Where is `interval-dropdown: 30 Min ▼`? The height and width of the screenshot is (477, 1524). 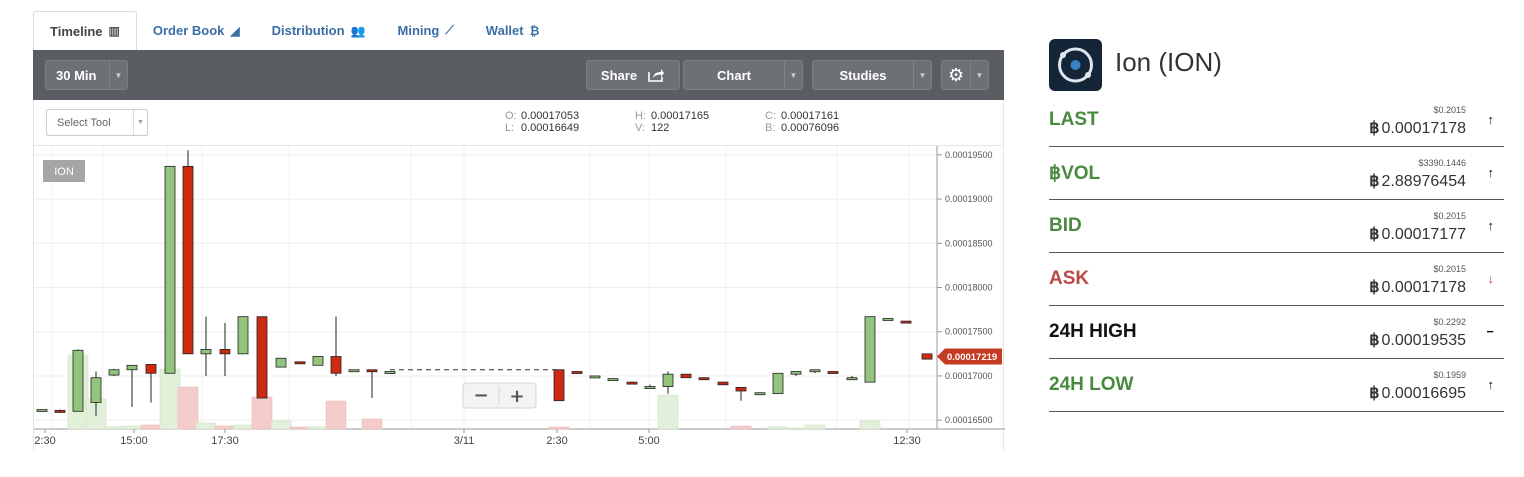 interval-dropdown: 30 Min ▼ is located at coordinates (86, 75).